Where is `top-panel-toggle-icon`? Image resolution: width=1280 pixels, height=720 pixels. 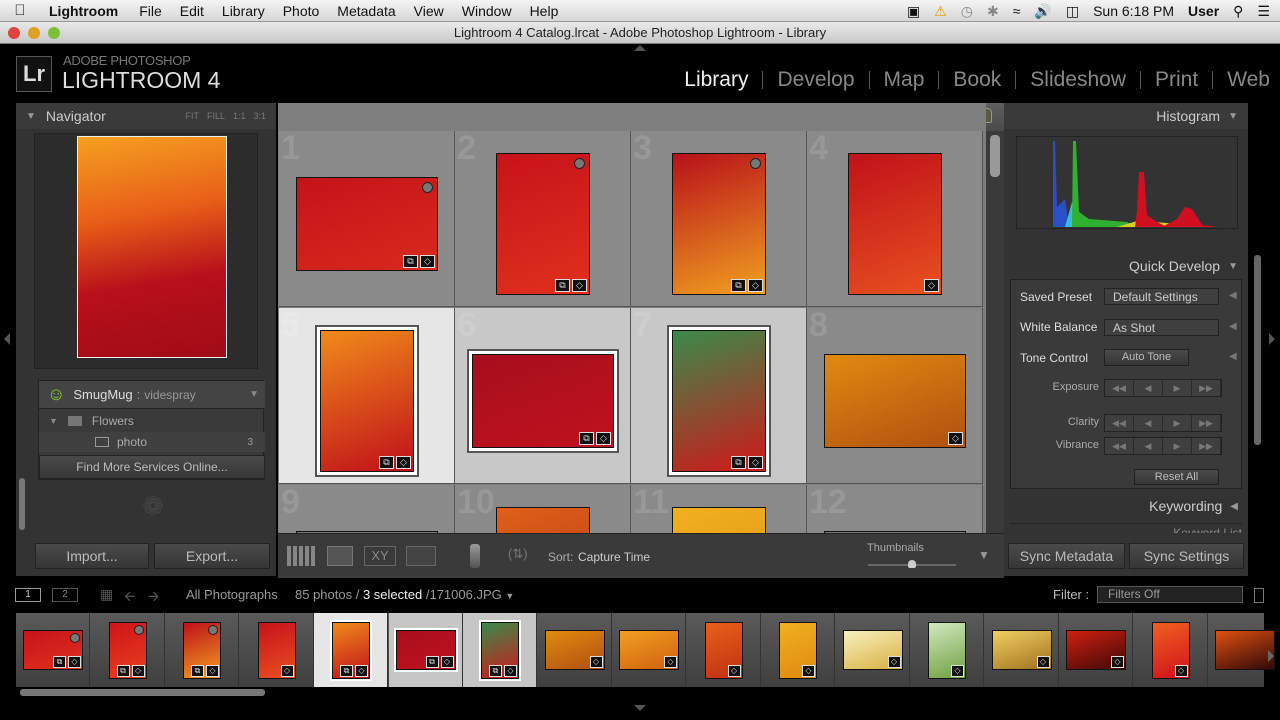
top-panel-toggle-icon is located at coordinates (640, 48).